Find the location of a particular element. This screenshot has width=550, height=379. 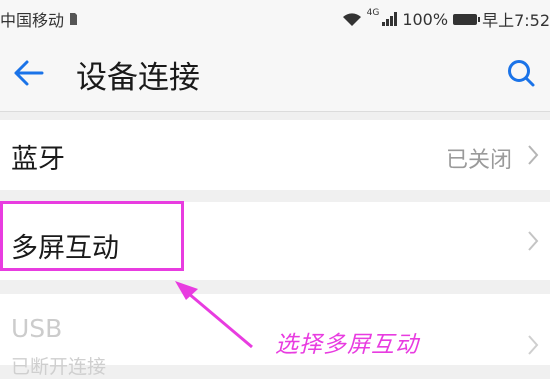

carrier-name: 中国移动 is located at coordinates (32, 20).